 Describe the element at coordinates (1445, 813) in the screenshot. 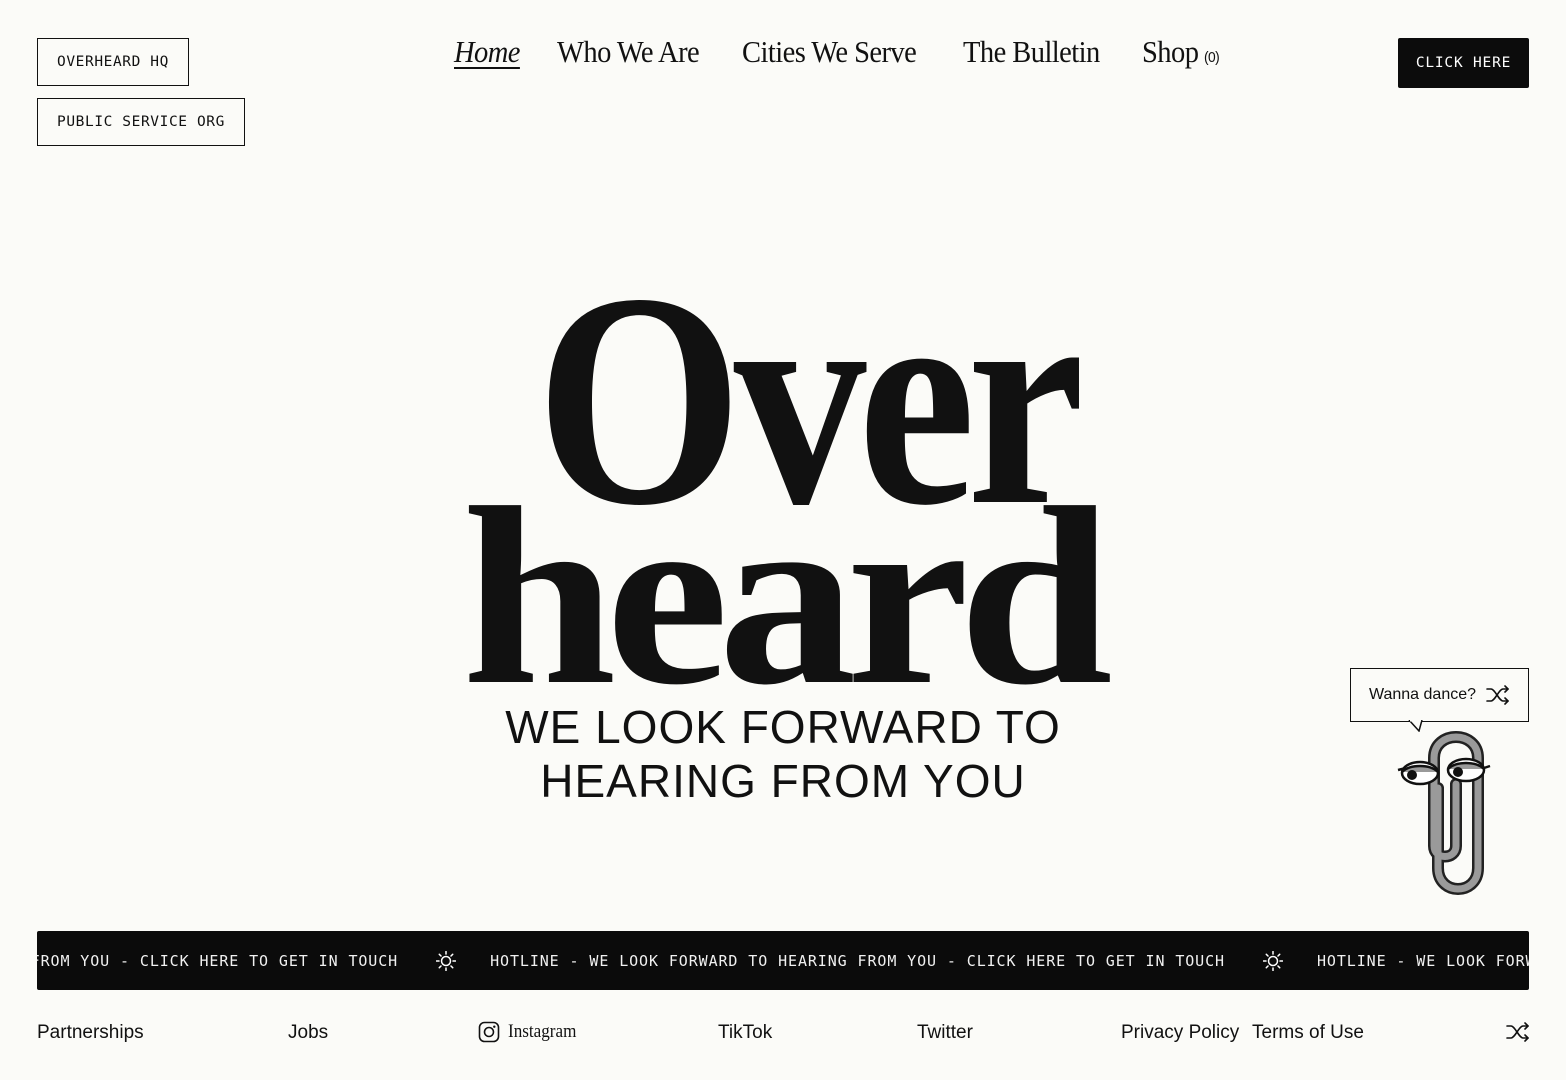

I see `paperclip-assistant-icon` at that location.